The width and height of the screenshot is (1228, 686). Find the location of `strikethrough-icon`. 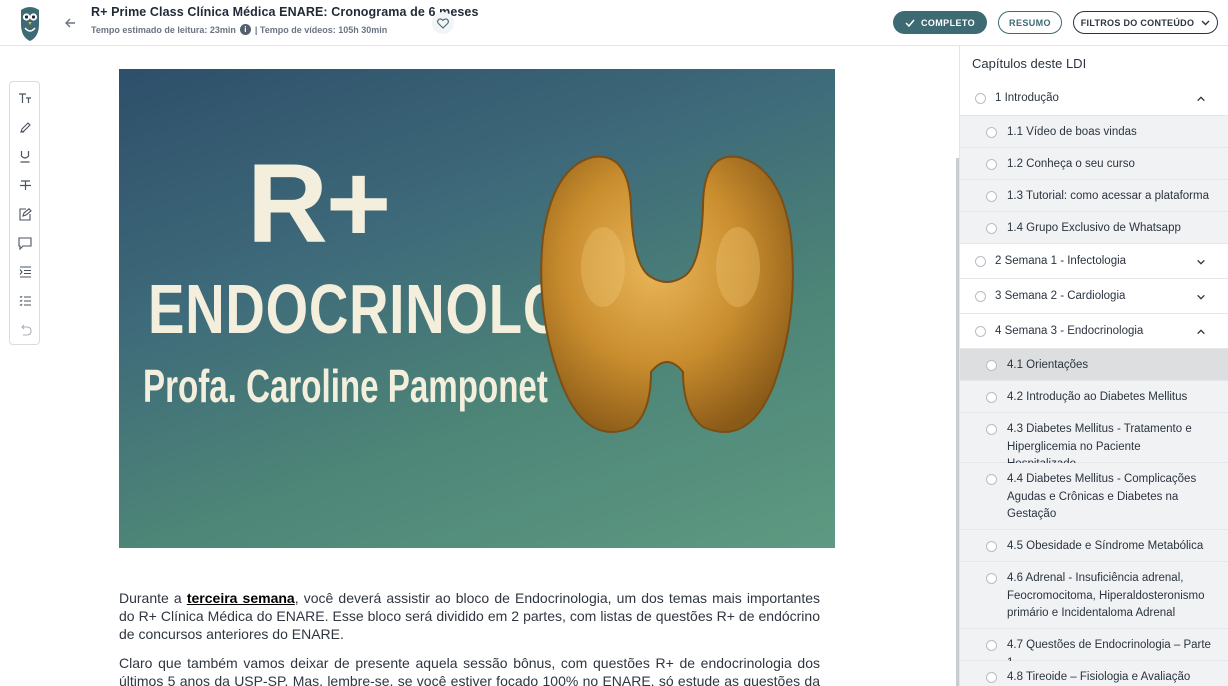

strikethrough-icon is located at coordinates (25, 185).